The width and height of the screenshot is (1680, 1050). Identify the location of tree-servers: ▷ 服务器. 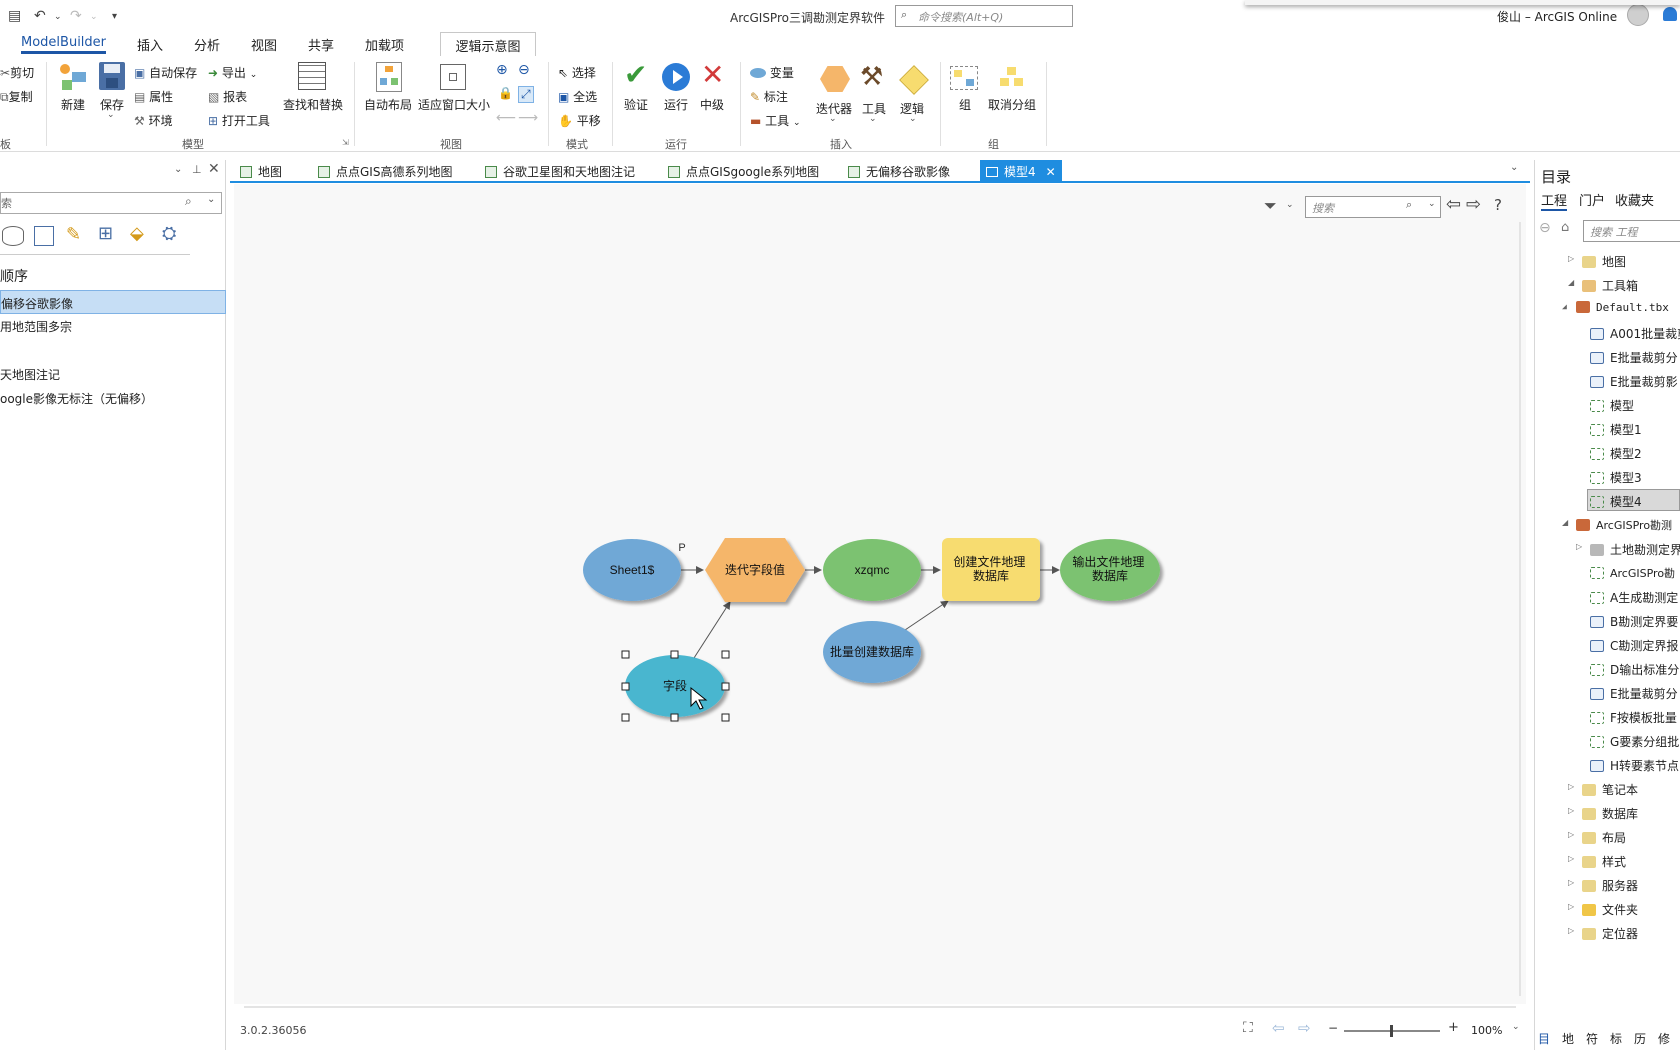
(1603, 885).